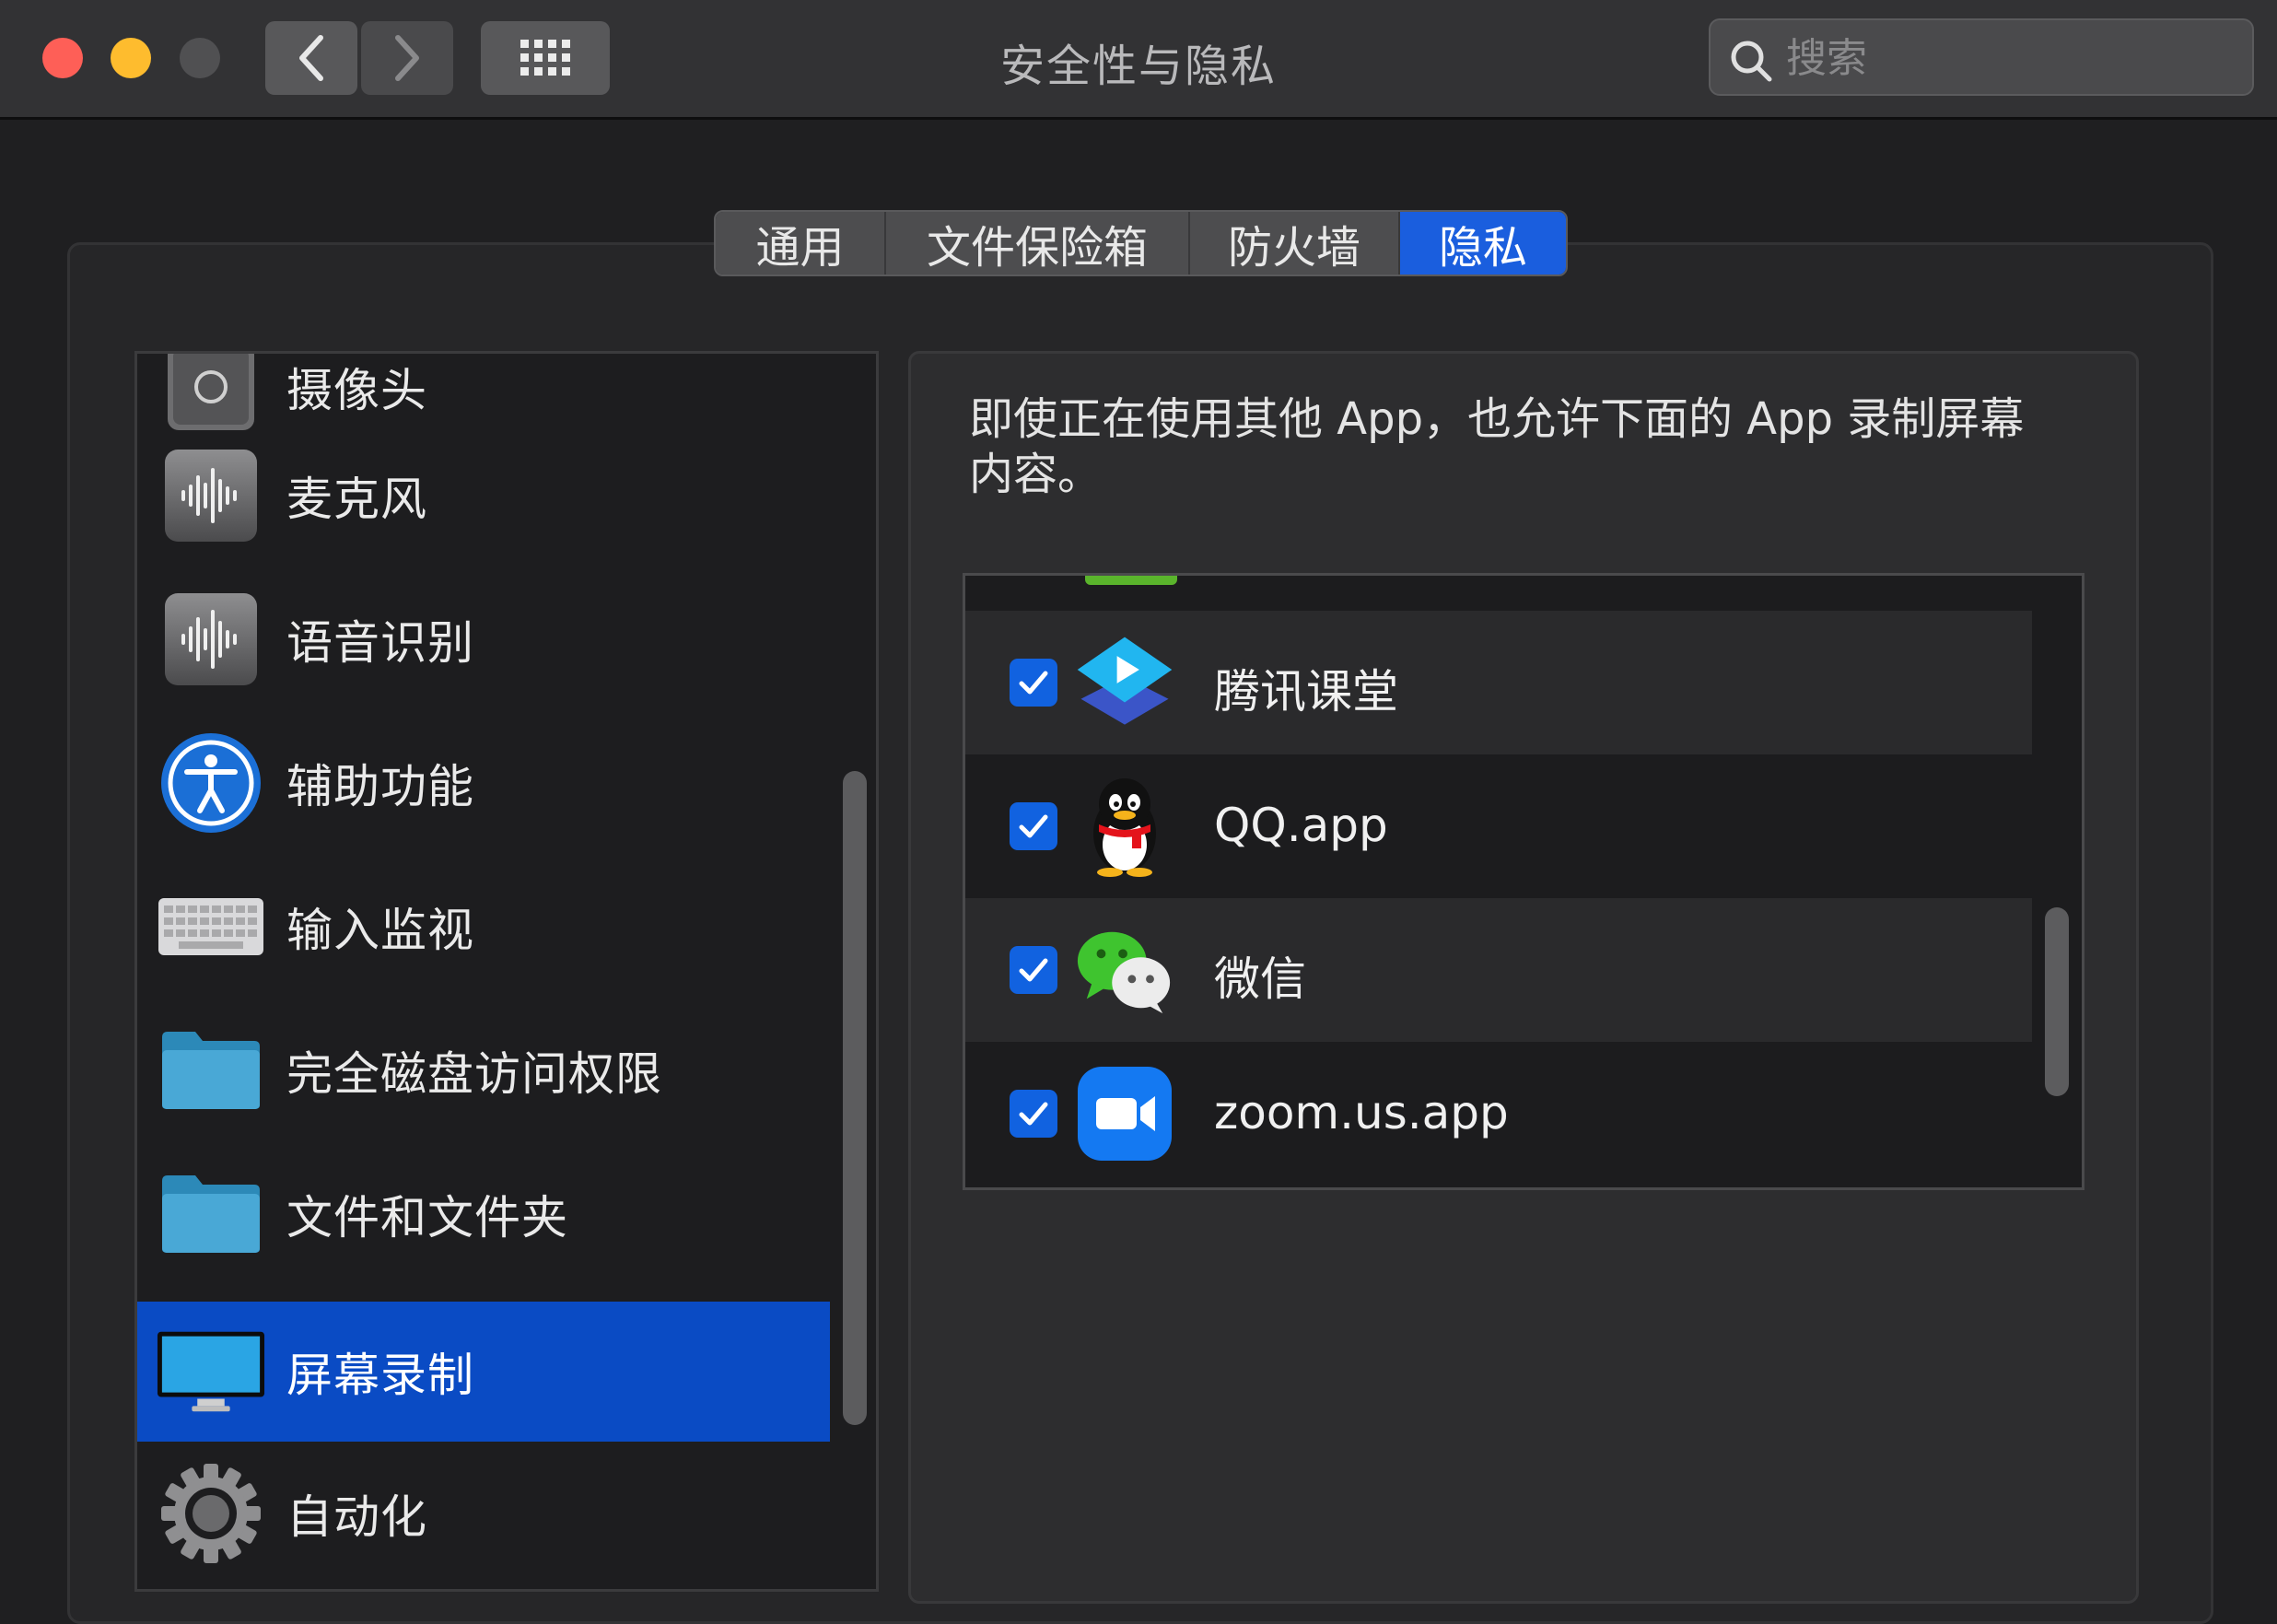  What do you see at coordinates (1125, 970) in the screenshot?
I see `wechat-icon` at bounding box center [1125, 970].